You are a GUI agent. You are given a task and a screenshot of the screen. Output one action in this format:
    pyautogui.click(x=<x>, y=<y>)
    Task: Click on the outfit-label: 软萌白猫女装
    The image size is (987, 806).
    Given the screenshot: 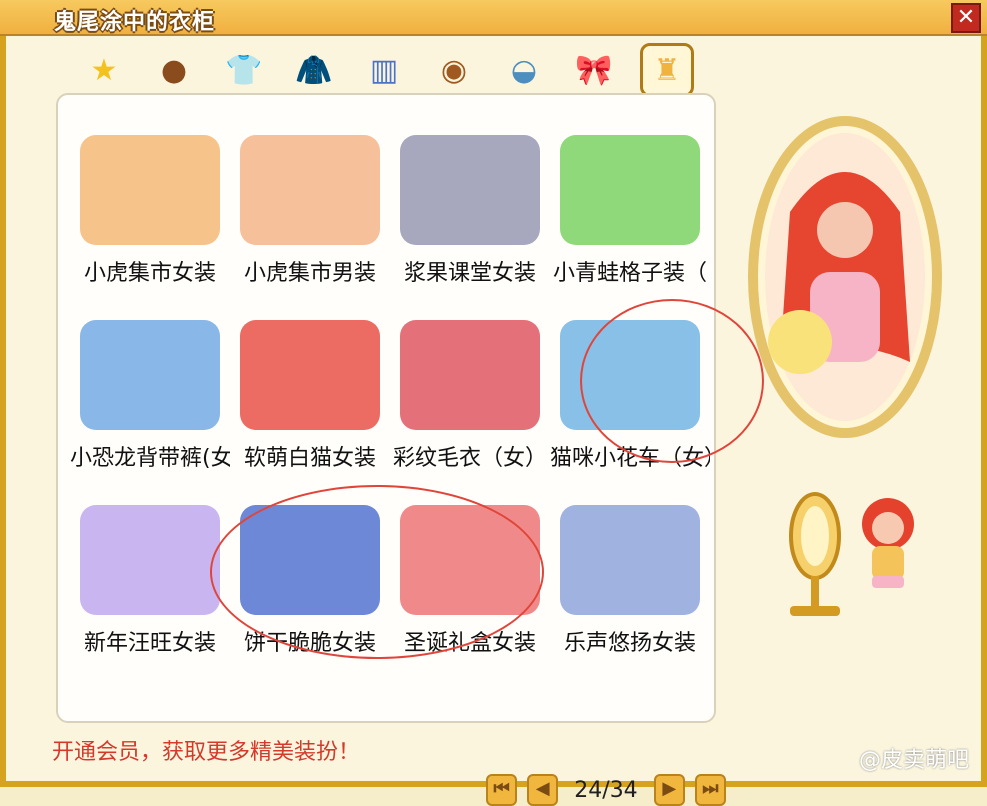 What is the action you would take?
    pyautogui.click(x=309, y=458)
    